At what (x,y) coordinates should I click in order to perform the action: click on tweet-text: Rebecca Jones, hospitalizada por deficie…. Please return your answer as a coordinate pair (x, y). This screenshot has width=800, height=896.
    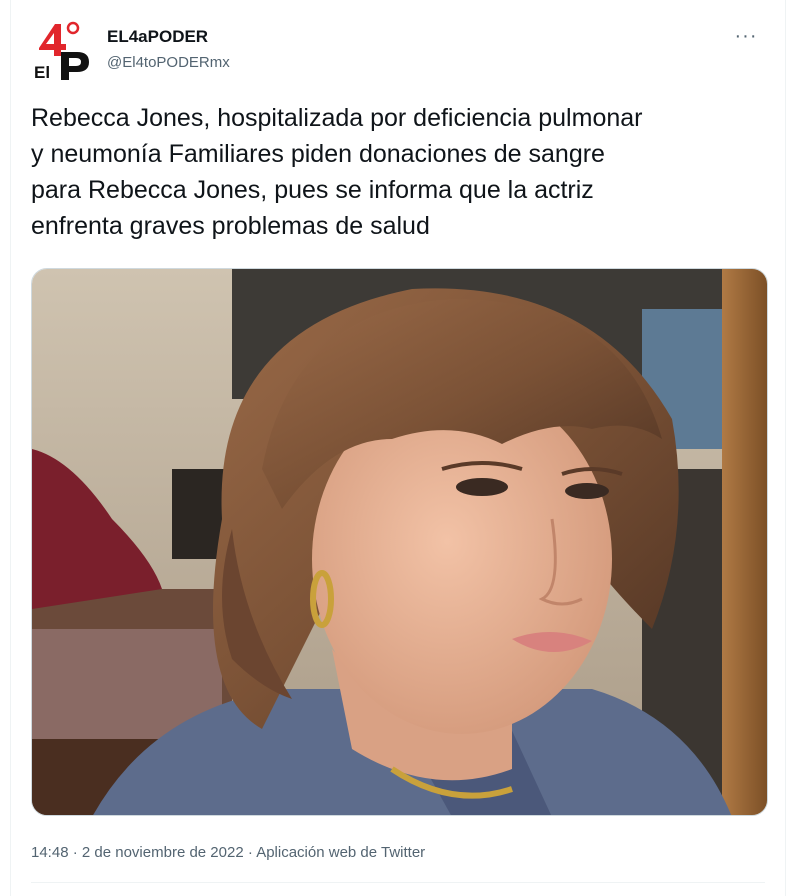
    Looking at the image, I should click on (337, 172).